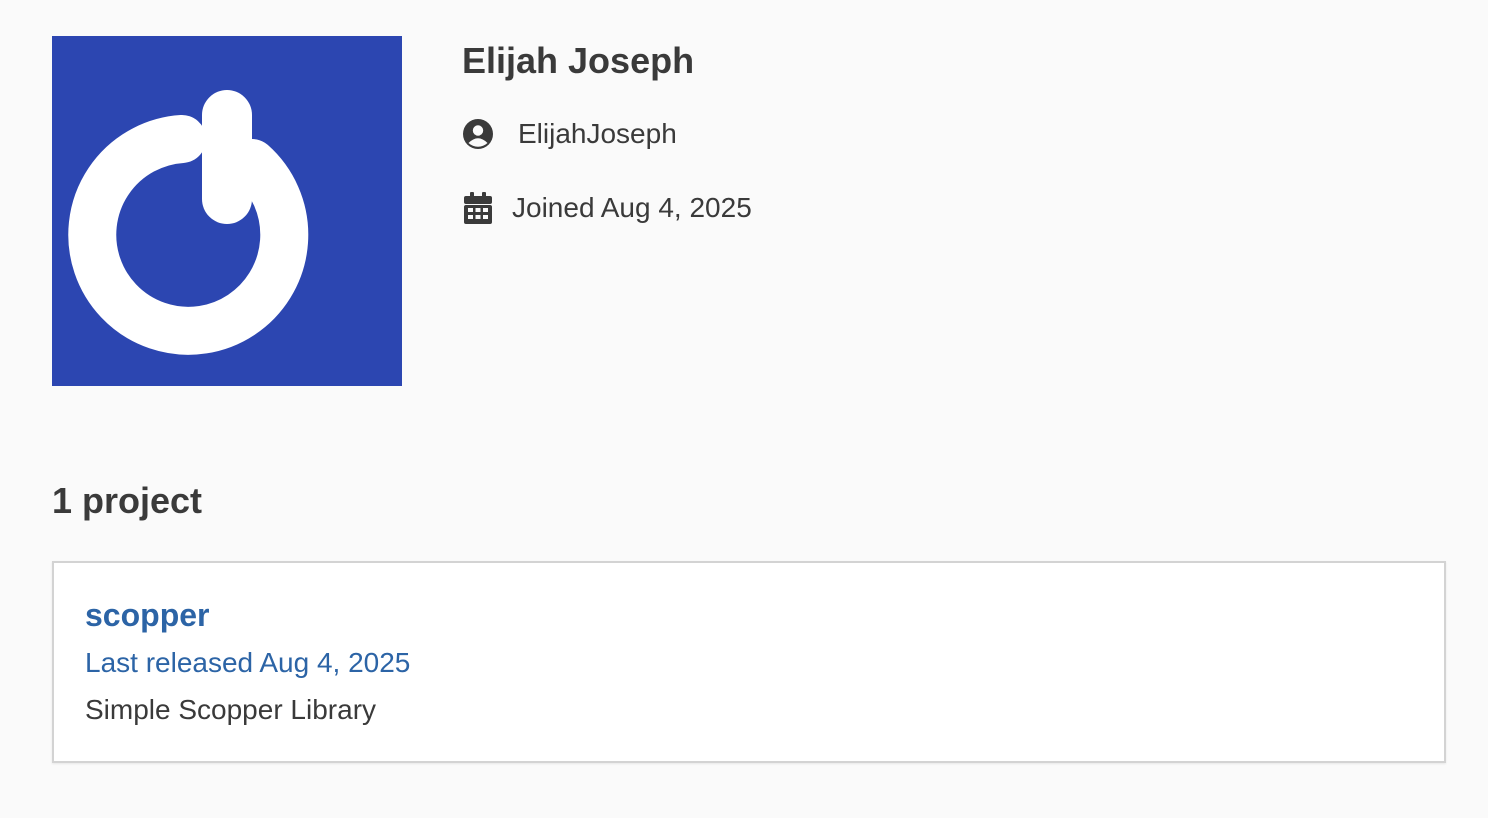 The height and width of the screenshot is (818, 1488). What do you see at coordinates (632, 207) in the screenshot?
I see `joined-date-text: Joined Aug 4, 2025` at bounding box center [632, 207].